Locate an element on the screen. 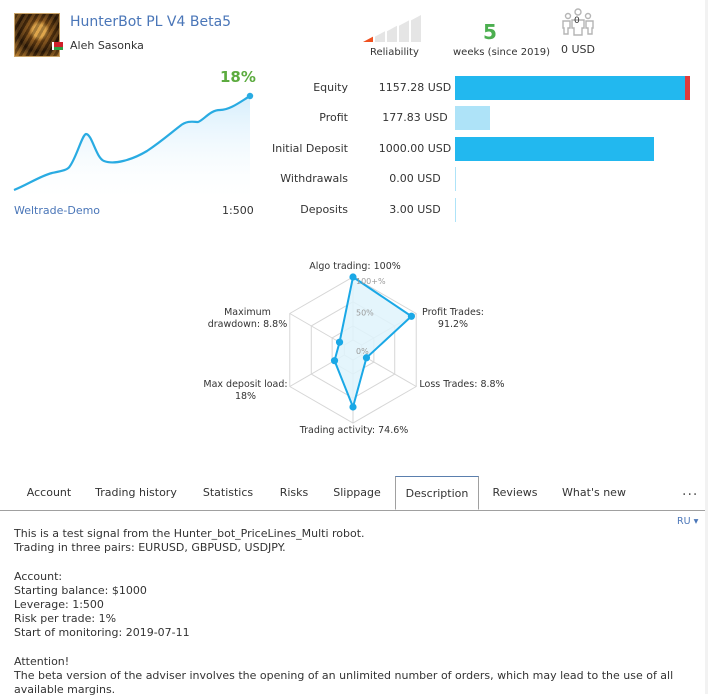 This screenshot has width=708, height=697. metric-row: Deposits 3.00 USD is located at coordinates (485, 209).